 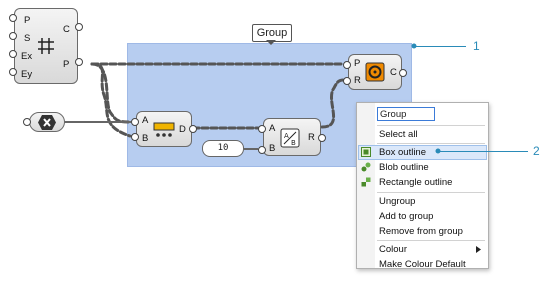 I want to click on submenu-arrow-icon, so click(x=478, y=249).